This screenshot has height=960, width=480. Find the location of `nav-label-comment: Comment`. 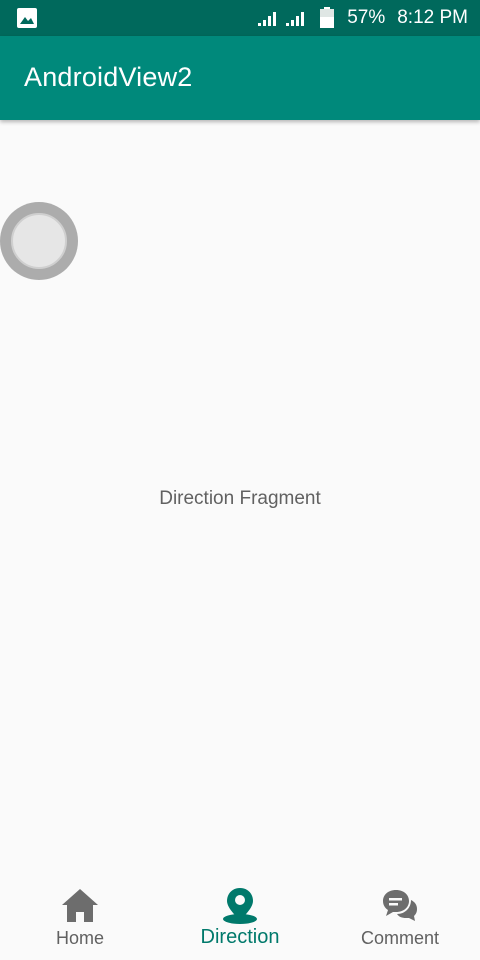

nav-label-comment: Comment is located at coordinates (400, 938).